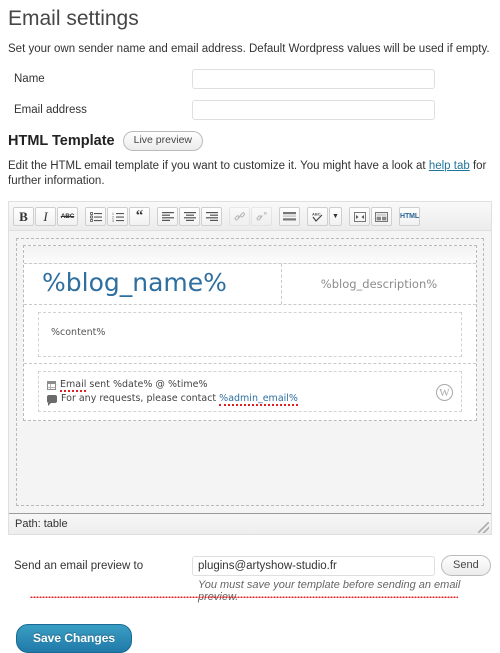 Image resolution: width=500 pixels, height=653 pixels. I want to click on footer-date-line: Email sent %date% @ %time%, so click(172, 385).